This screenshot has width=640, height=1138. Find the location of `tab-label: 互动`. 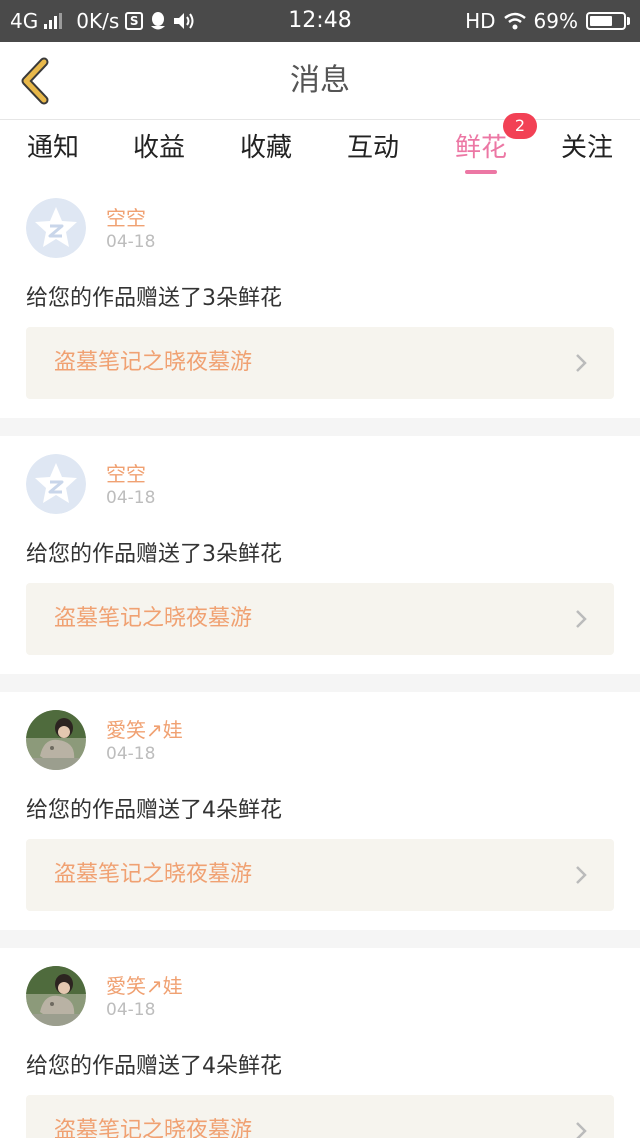

tab-label: 互动 is located at coordinates (372, 148).